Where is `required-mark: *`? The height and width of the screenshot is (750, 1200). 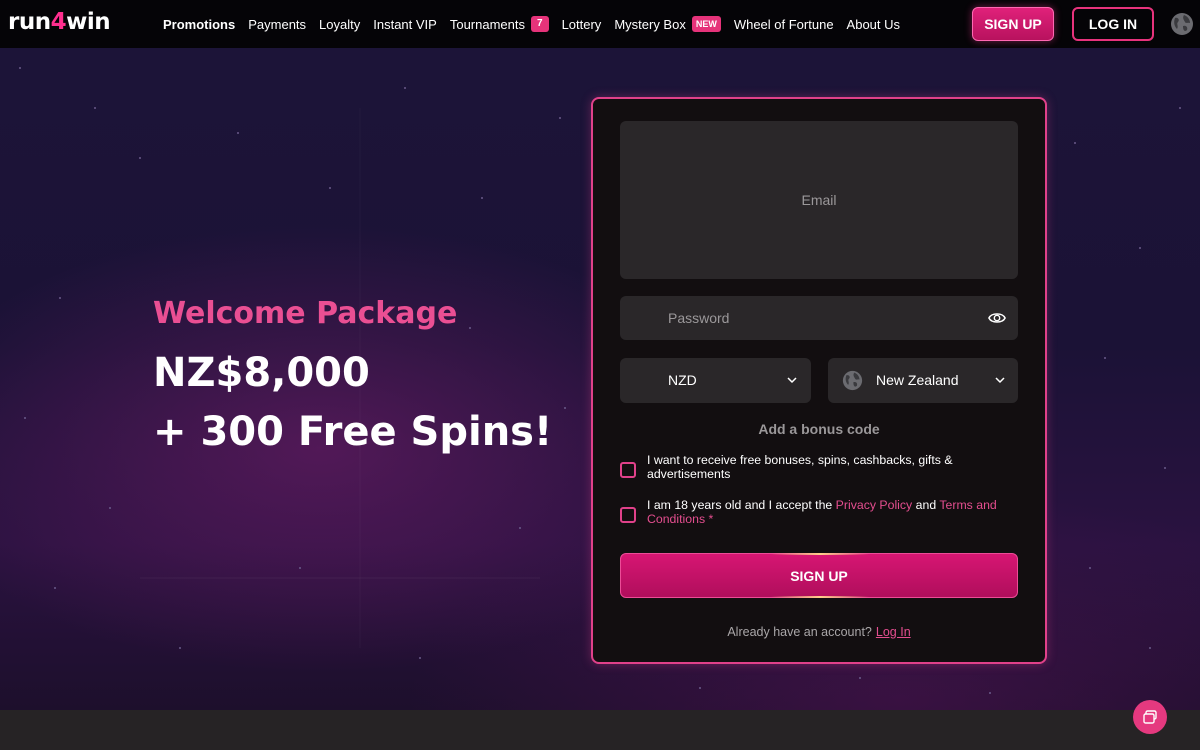
required-mark: * is located at coordinates (709, 519).